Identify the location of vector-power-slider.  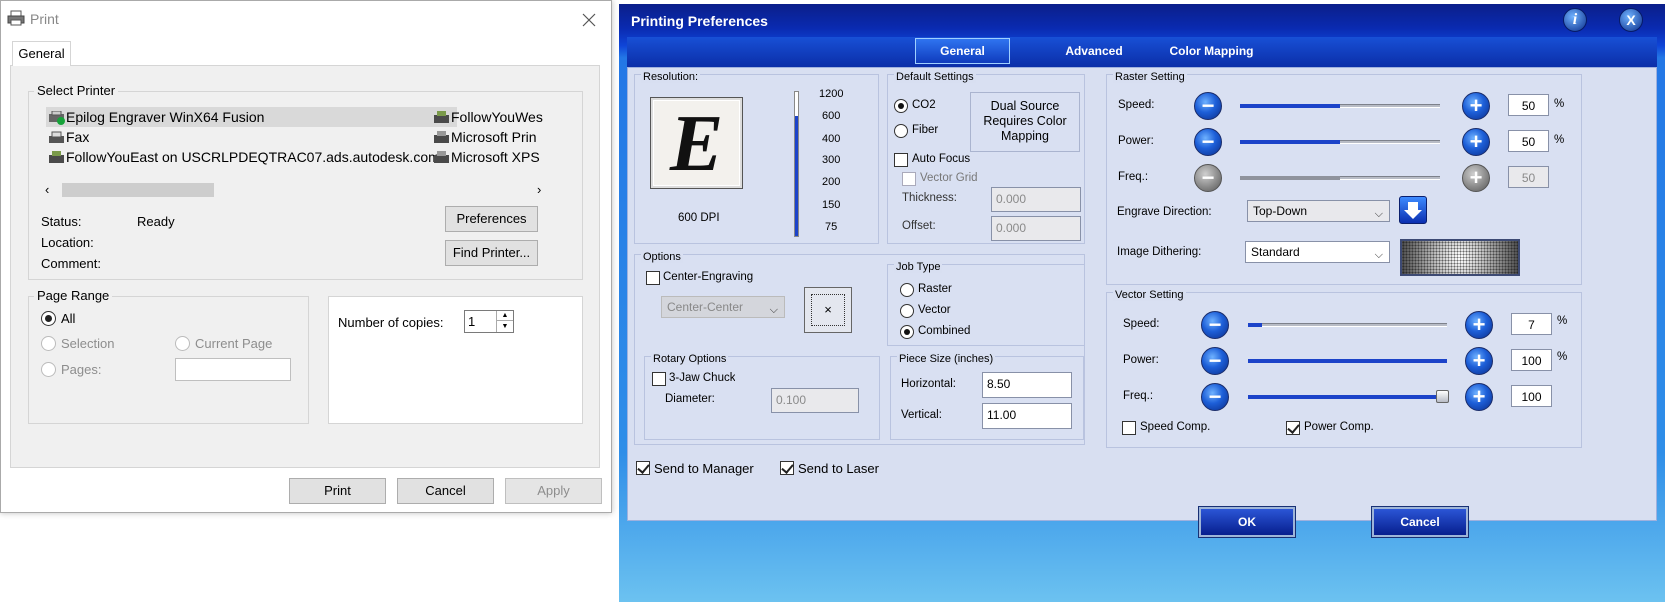
(1347, 361).